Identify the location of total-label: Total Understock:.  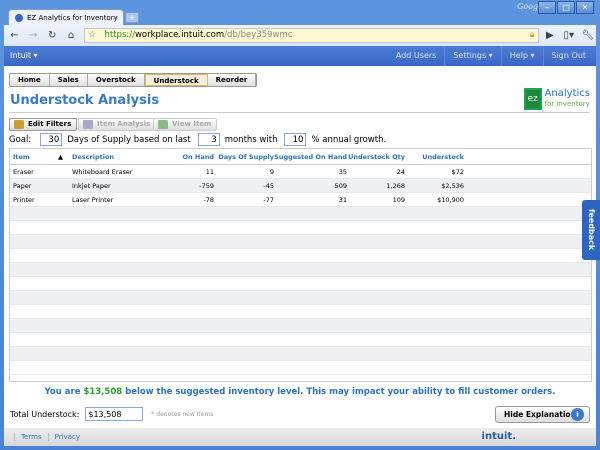
(45, 414).